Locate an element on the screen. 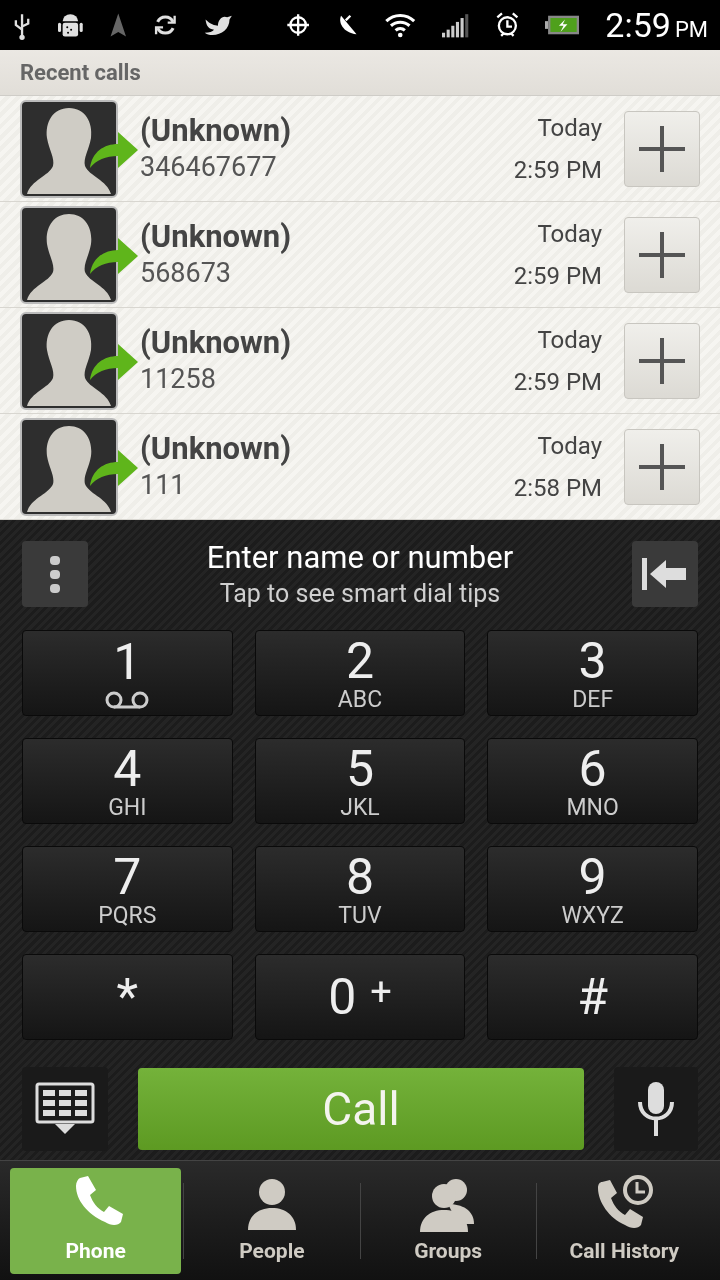 The image size is (720, 1280). dial-key: * is located at coordinates (127, 997).